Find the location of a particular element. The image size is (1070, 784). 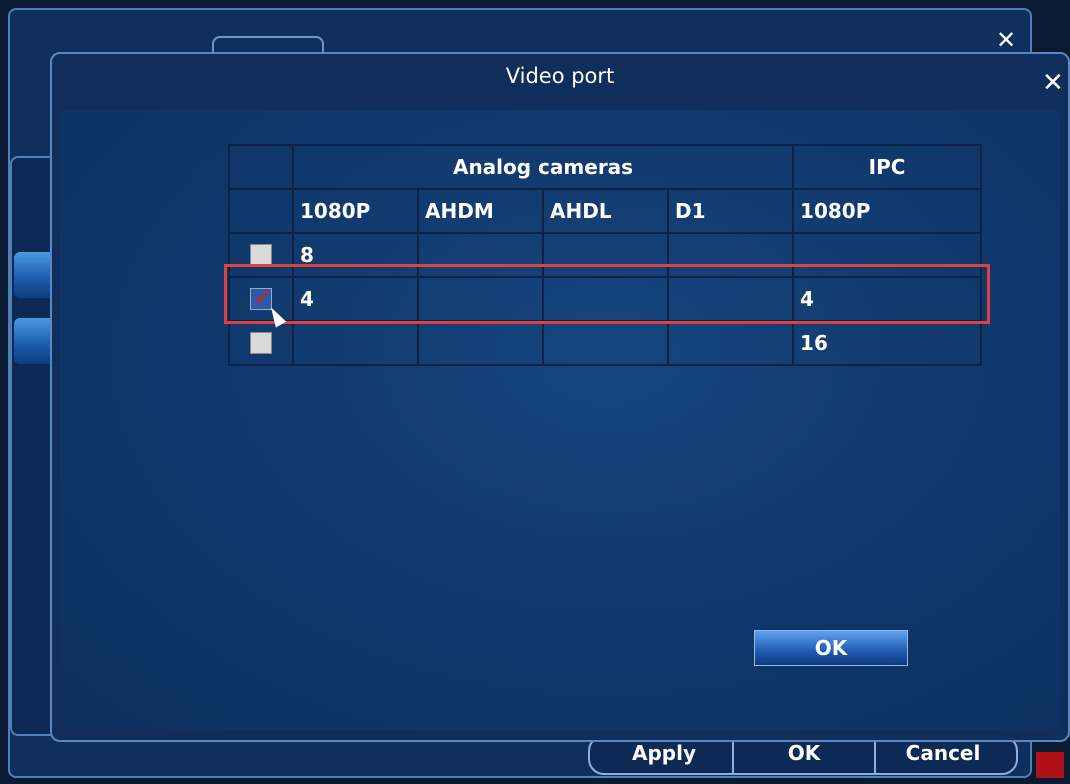

table-cell: 8 is located at coordinates (355, 255).